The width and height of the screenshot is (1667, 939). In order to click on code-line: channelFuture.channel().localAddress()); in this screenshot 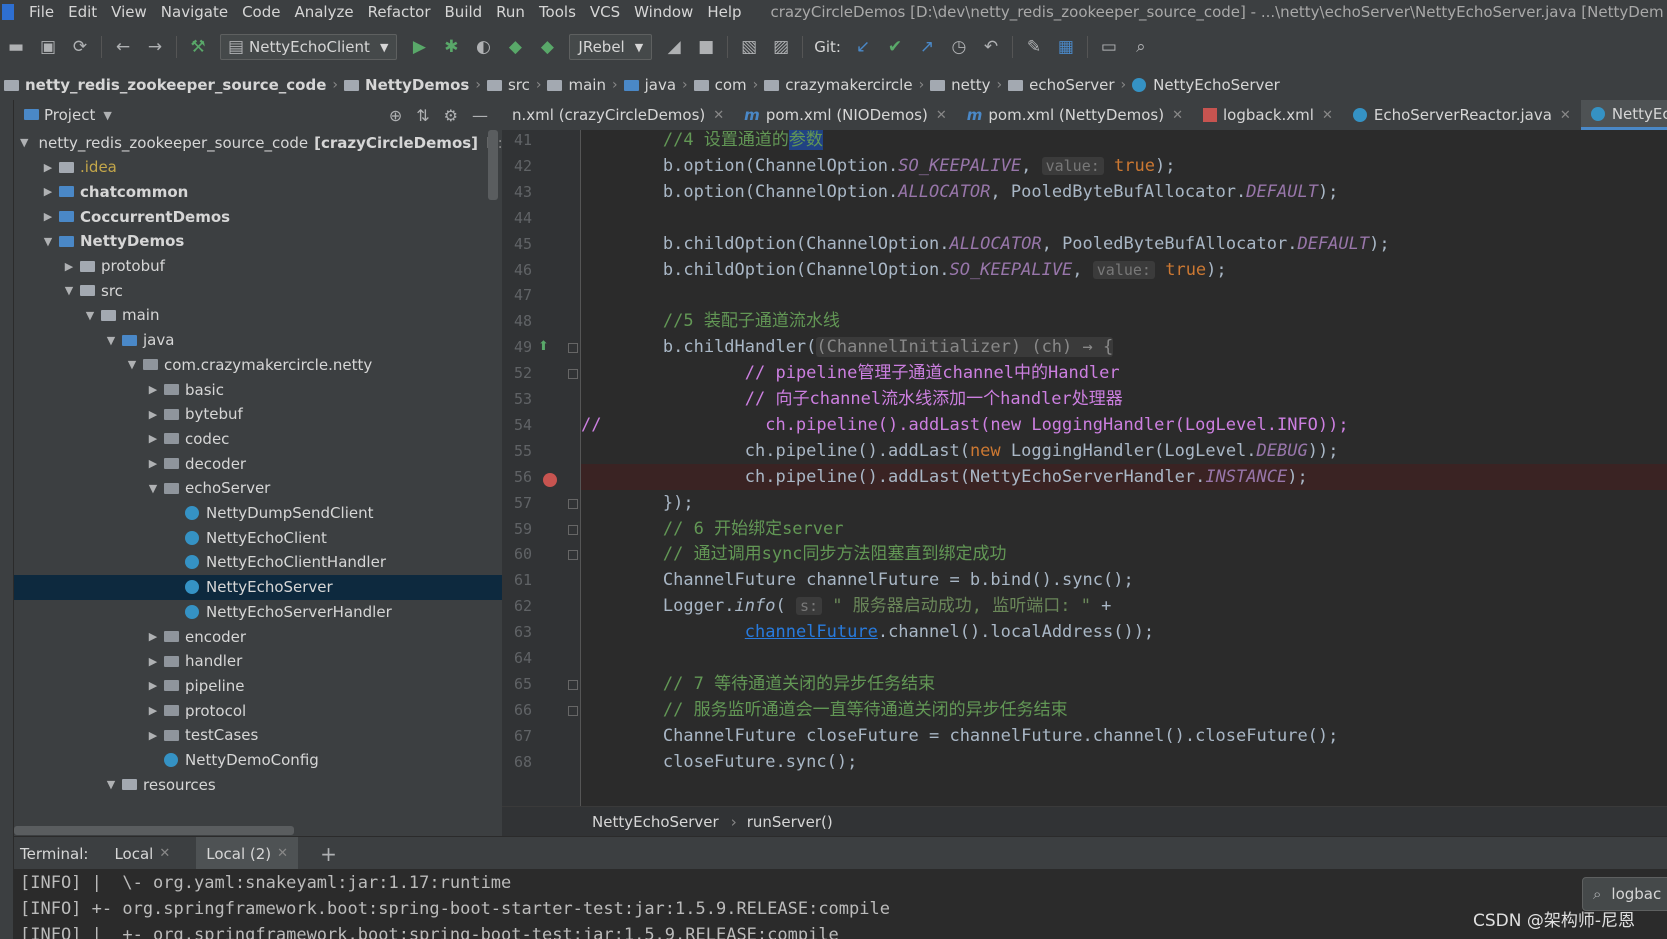, I will do `click(1124, 632)`.